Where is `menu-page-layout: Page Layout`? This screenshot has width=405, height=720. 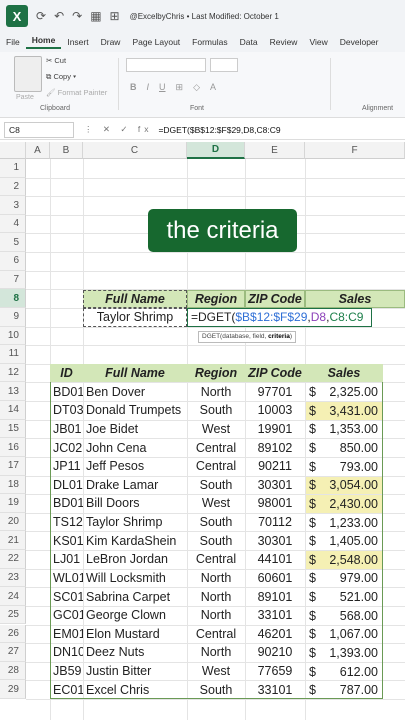
menu-page-layout: Page Layout is located at coordinates (156, 42).